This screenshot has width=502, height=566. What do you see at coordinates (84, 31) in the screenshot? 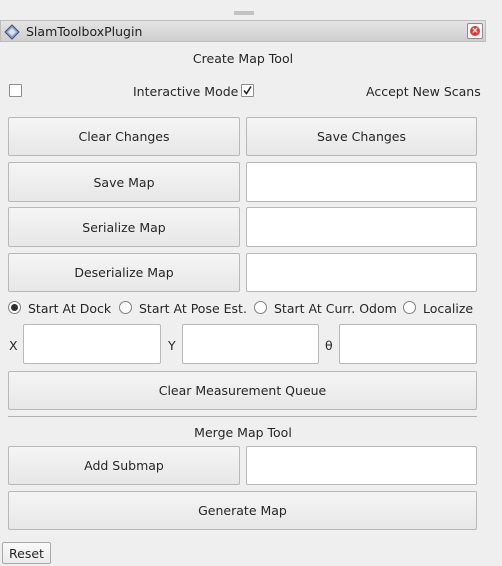
I see `plugin-title: SlamToolboxPlugin` at bounding box center [84, 31].